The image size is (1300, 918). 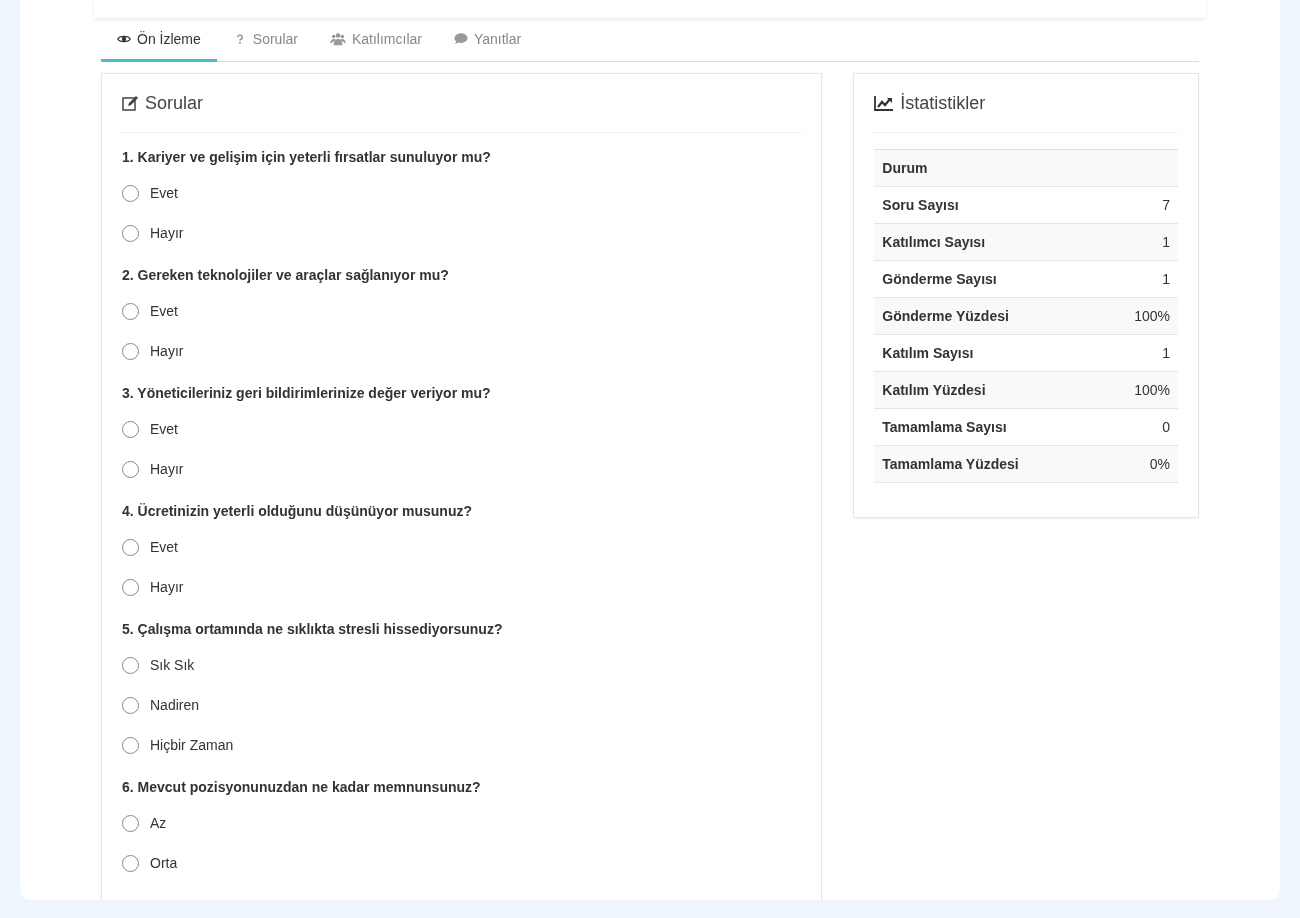 What do you see at coordinates (158, 823) in the screenshot?
I see `option-label: Az` at bounding box center [158, 823].